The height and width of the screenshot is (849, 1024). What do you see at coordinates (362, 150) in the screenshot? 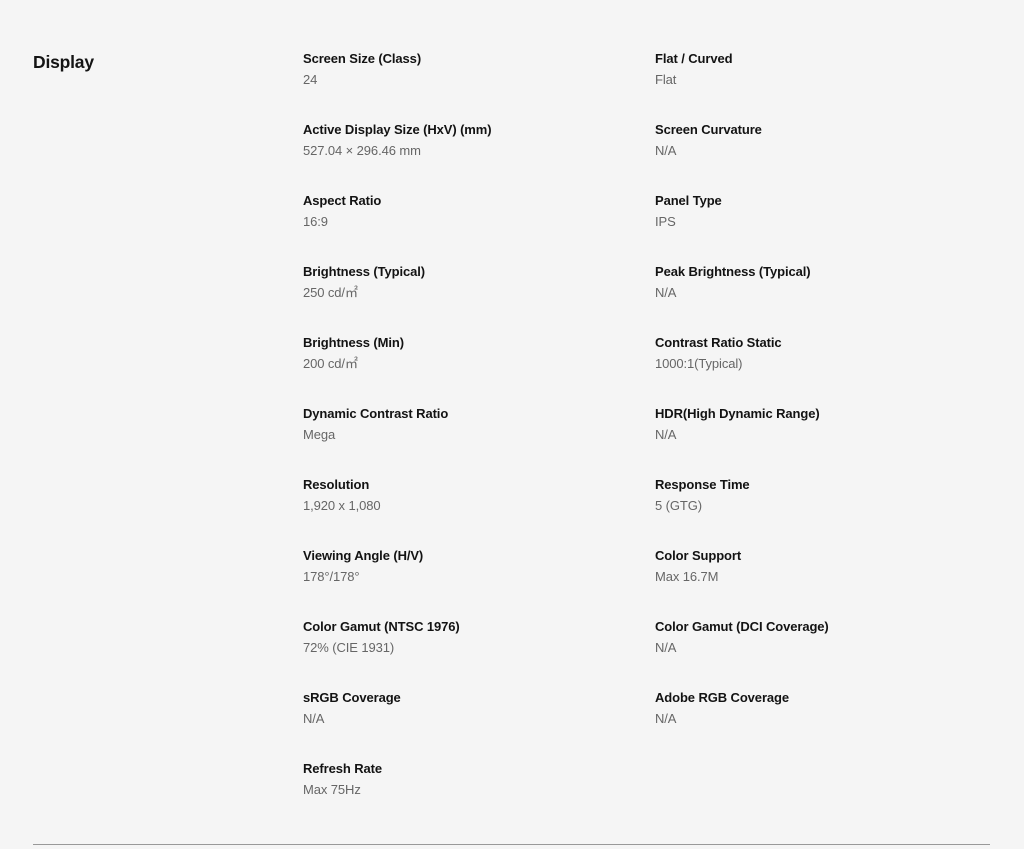
I see `spec-value: 527.04 × 296.46 mm` at bounding box center [362, 150].